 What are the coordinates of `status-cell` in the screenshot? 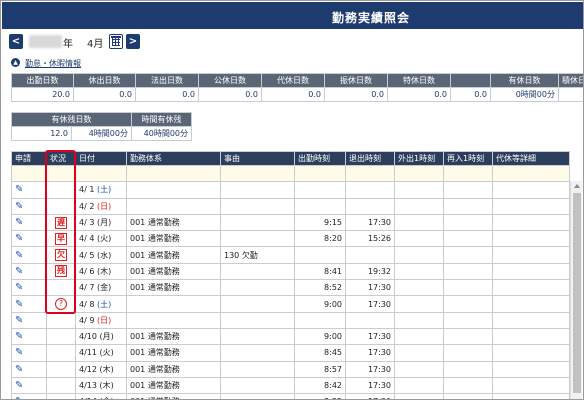 It's located at (61, 396).